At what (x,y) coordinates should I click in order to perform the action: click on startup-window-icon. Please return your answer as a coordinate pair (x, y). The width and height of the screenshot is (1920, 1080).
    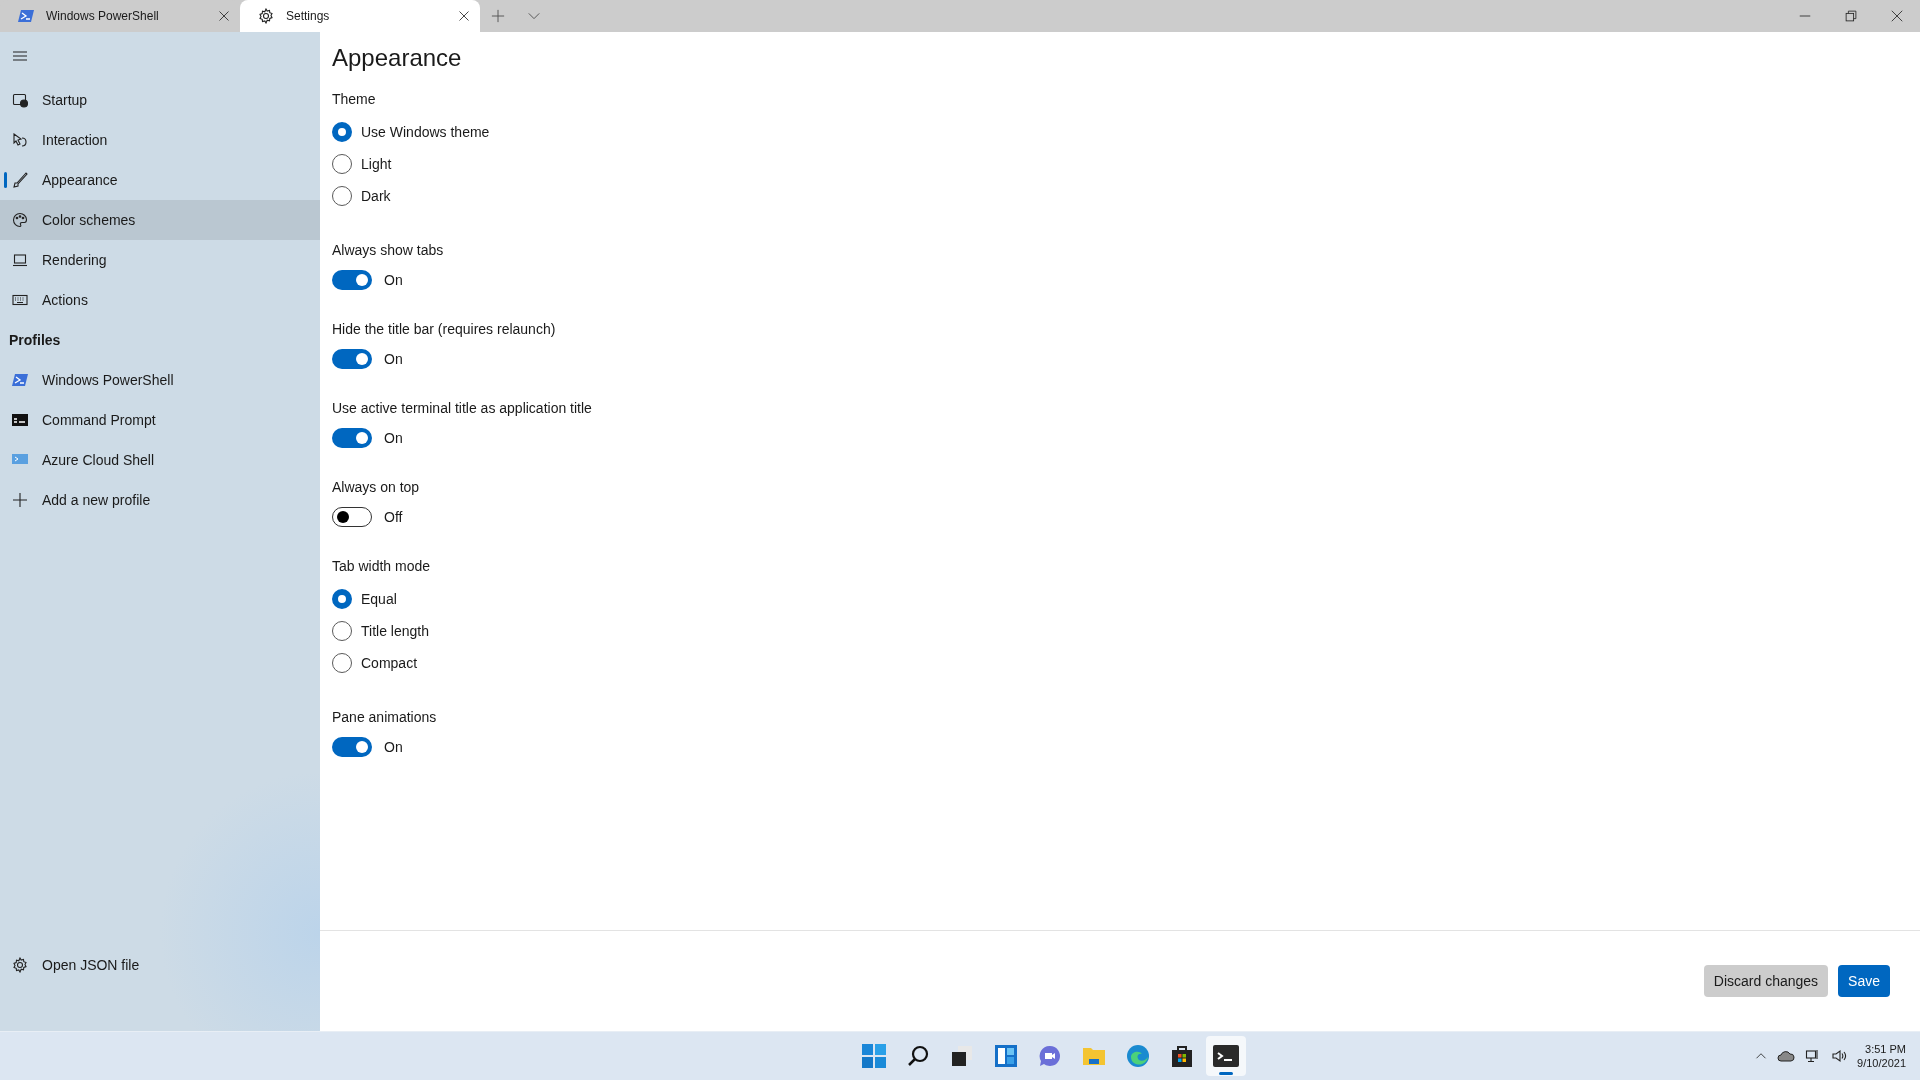
    Looking at the image, I should click on (20, 100).